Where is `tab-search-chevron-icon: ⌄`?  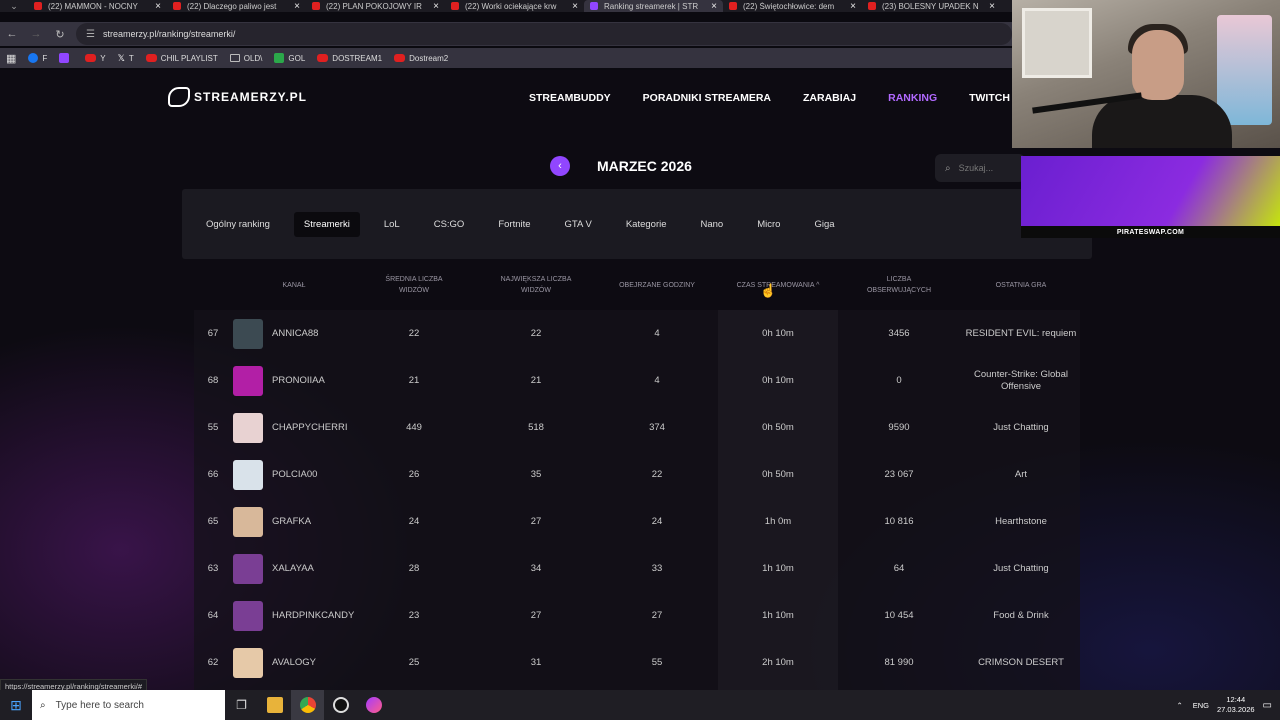 tab-search-chevron-icon: ⌄ is located at coordinates (14, 6).